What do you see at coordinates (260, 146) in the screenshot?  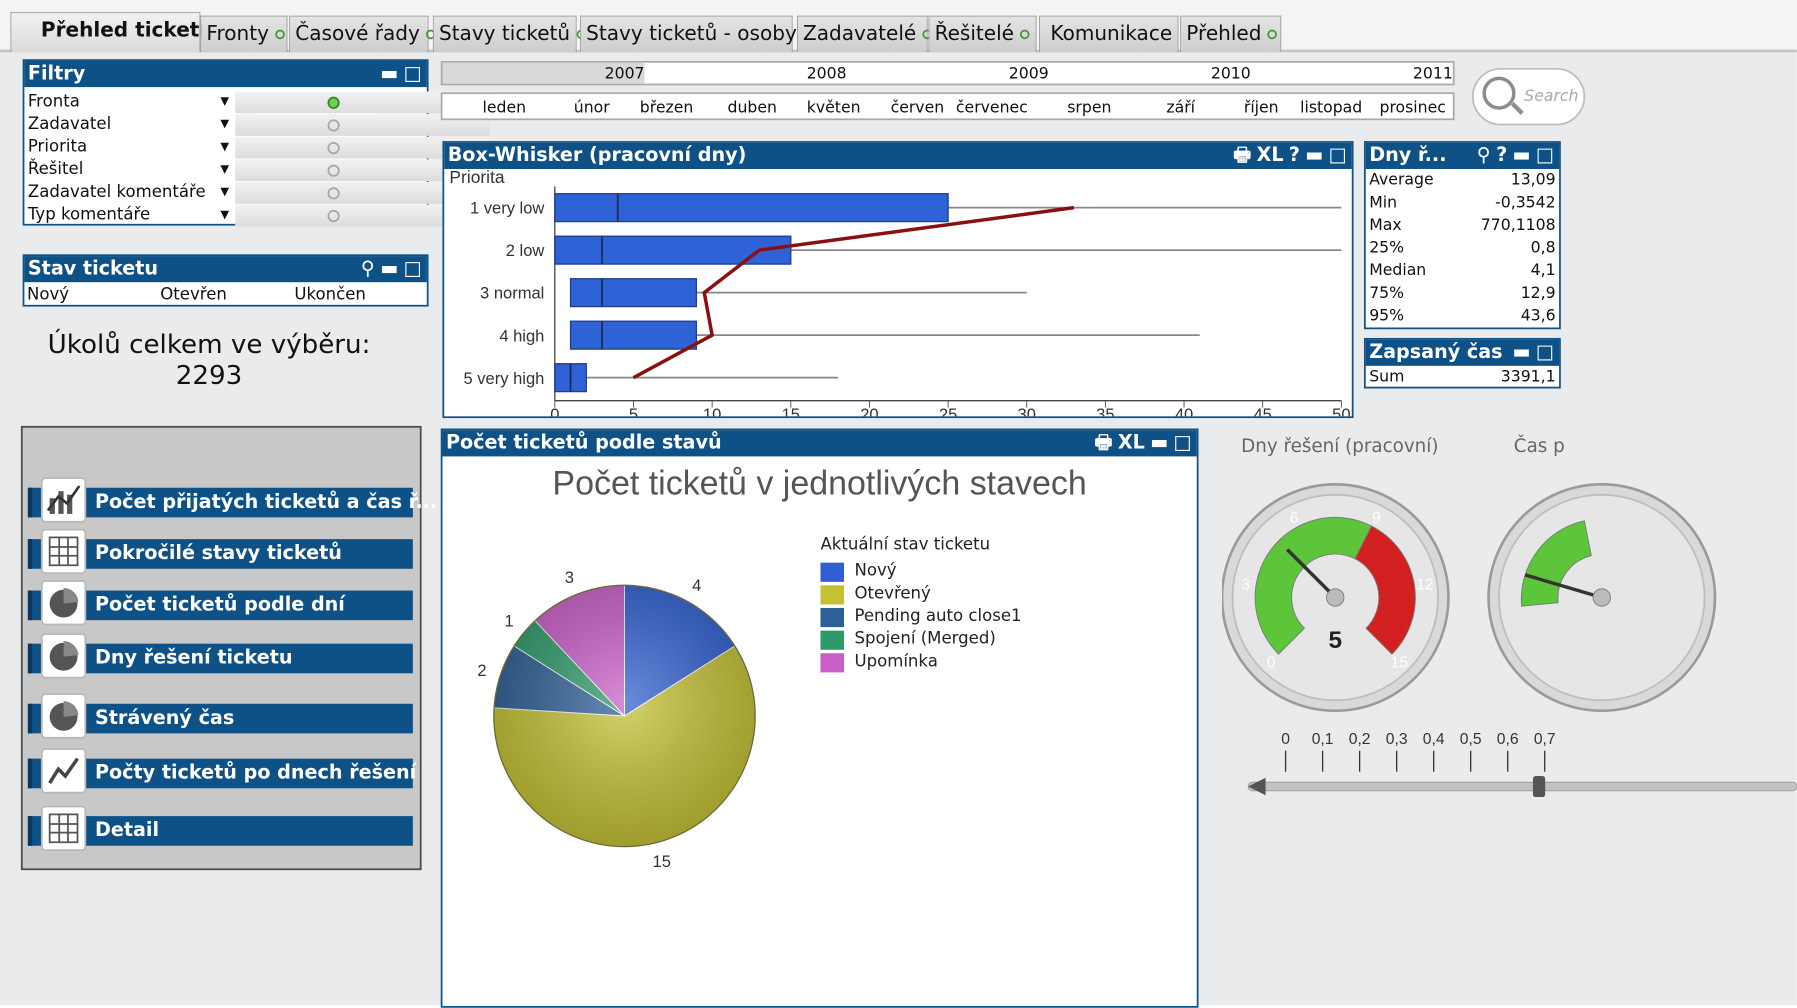 I see `filter-row-priorita: Priorita ▼` at bounding box center [260, 146].